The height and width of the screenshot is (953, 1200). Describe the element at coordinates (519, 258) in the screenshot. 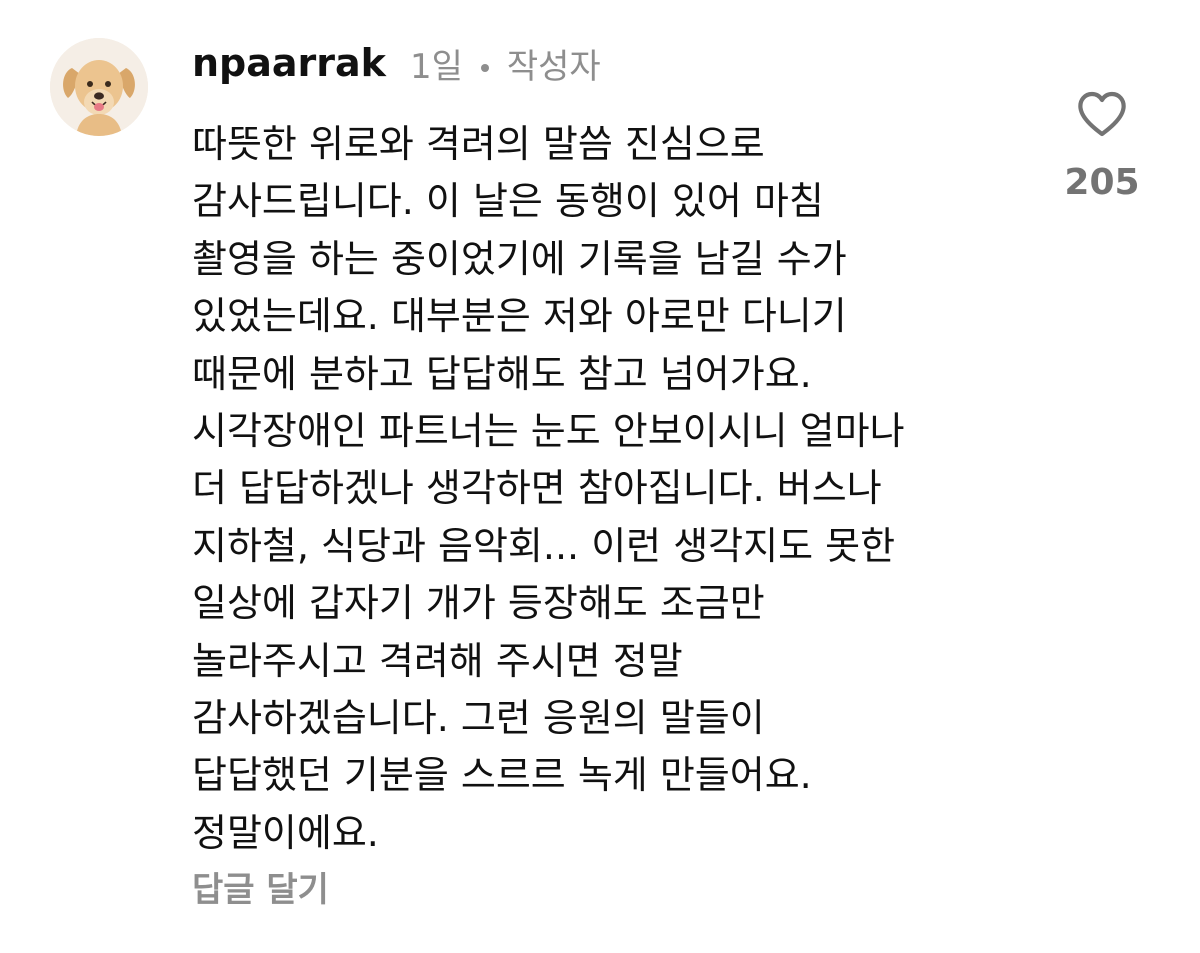

I see `comment-line: 촬영을 하는 중이었기에 기록을 남길 수가` at that location.